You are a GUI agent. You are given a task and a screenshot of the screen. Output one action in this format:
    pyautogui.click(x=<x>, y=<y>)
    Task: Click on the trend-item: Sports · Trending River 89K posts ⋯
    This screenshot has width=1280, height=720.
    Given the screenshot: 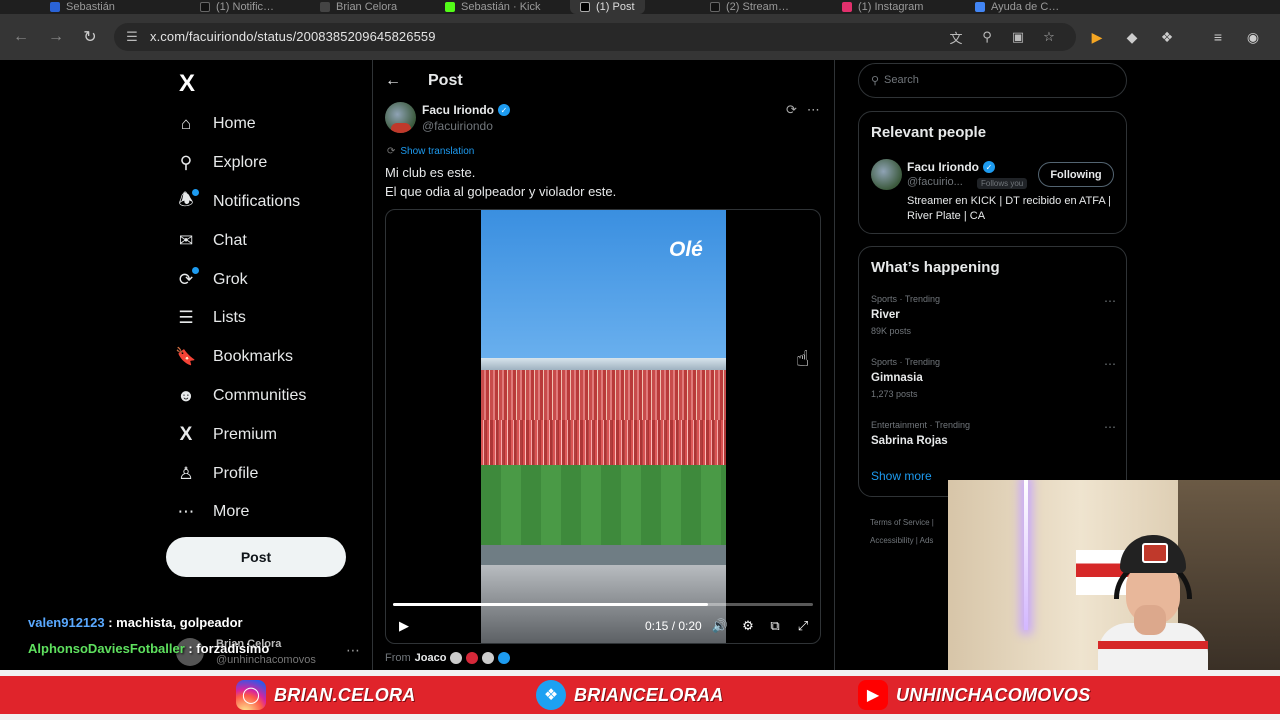 What is the action you would take?
    pyautogui.click(x=993, y=315)
    